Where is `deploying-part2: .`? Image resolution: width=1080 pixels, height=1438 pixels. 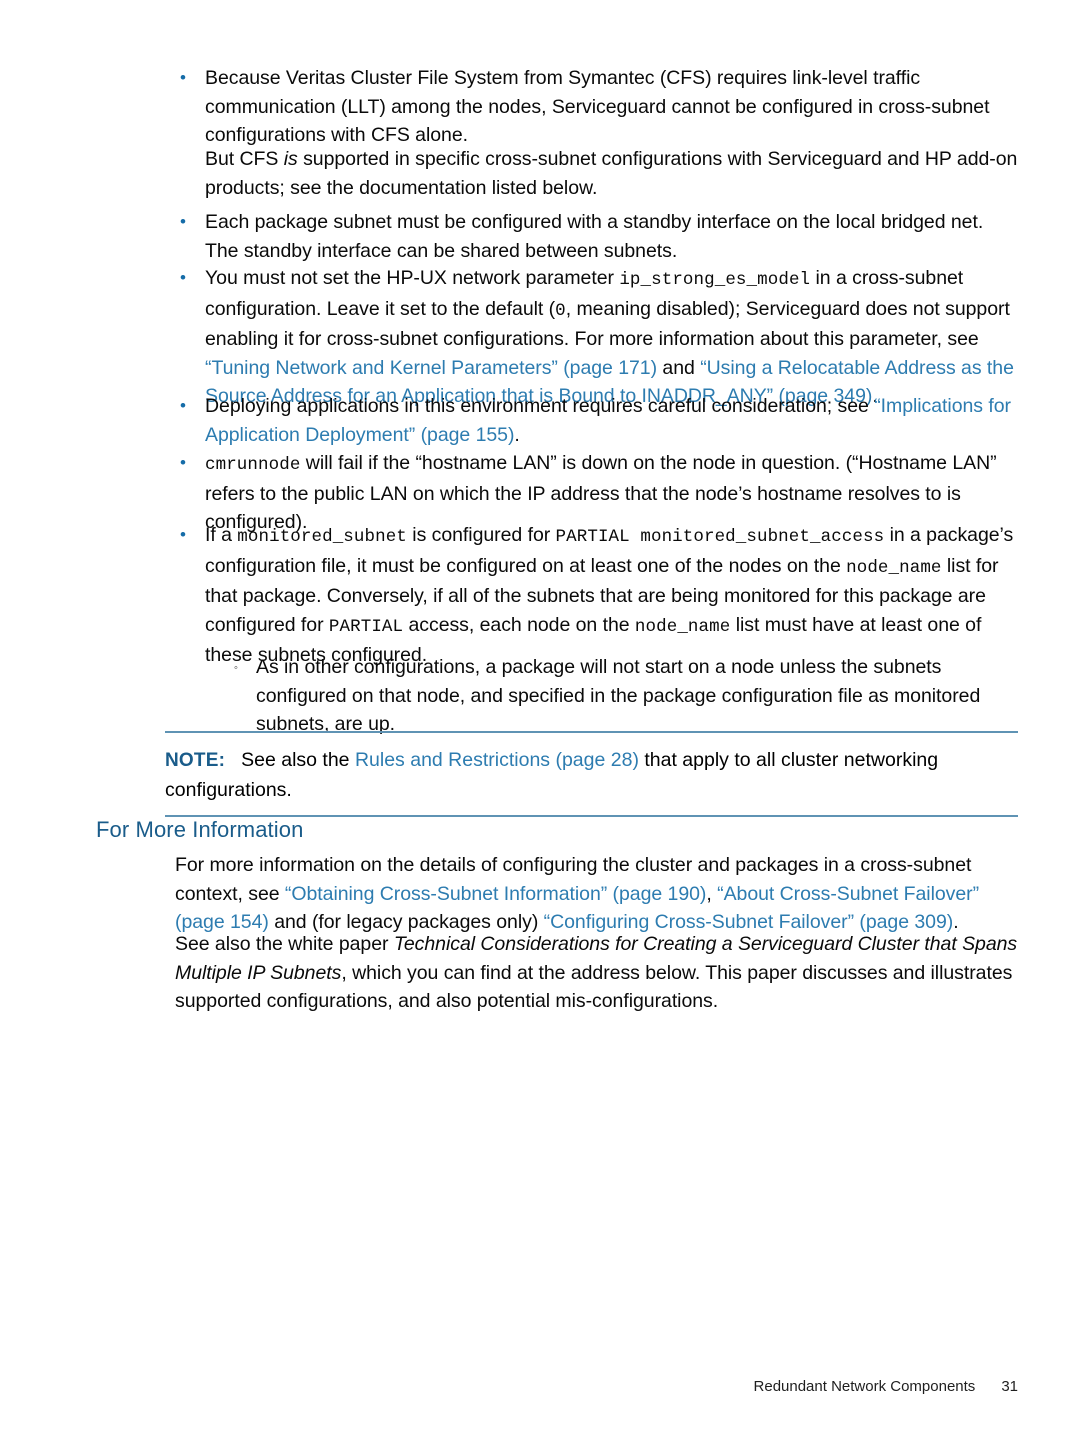 deploying-part2: . is located at coordinates (517, 434).